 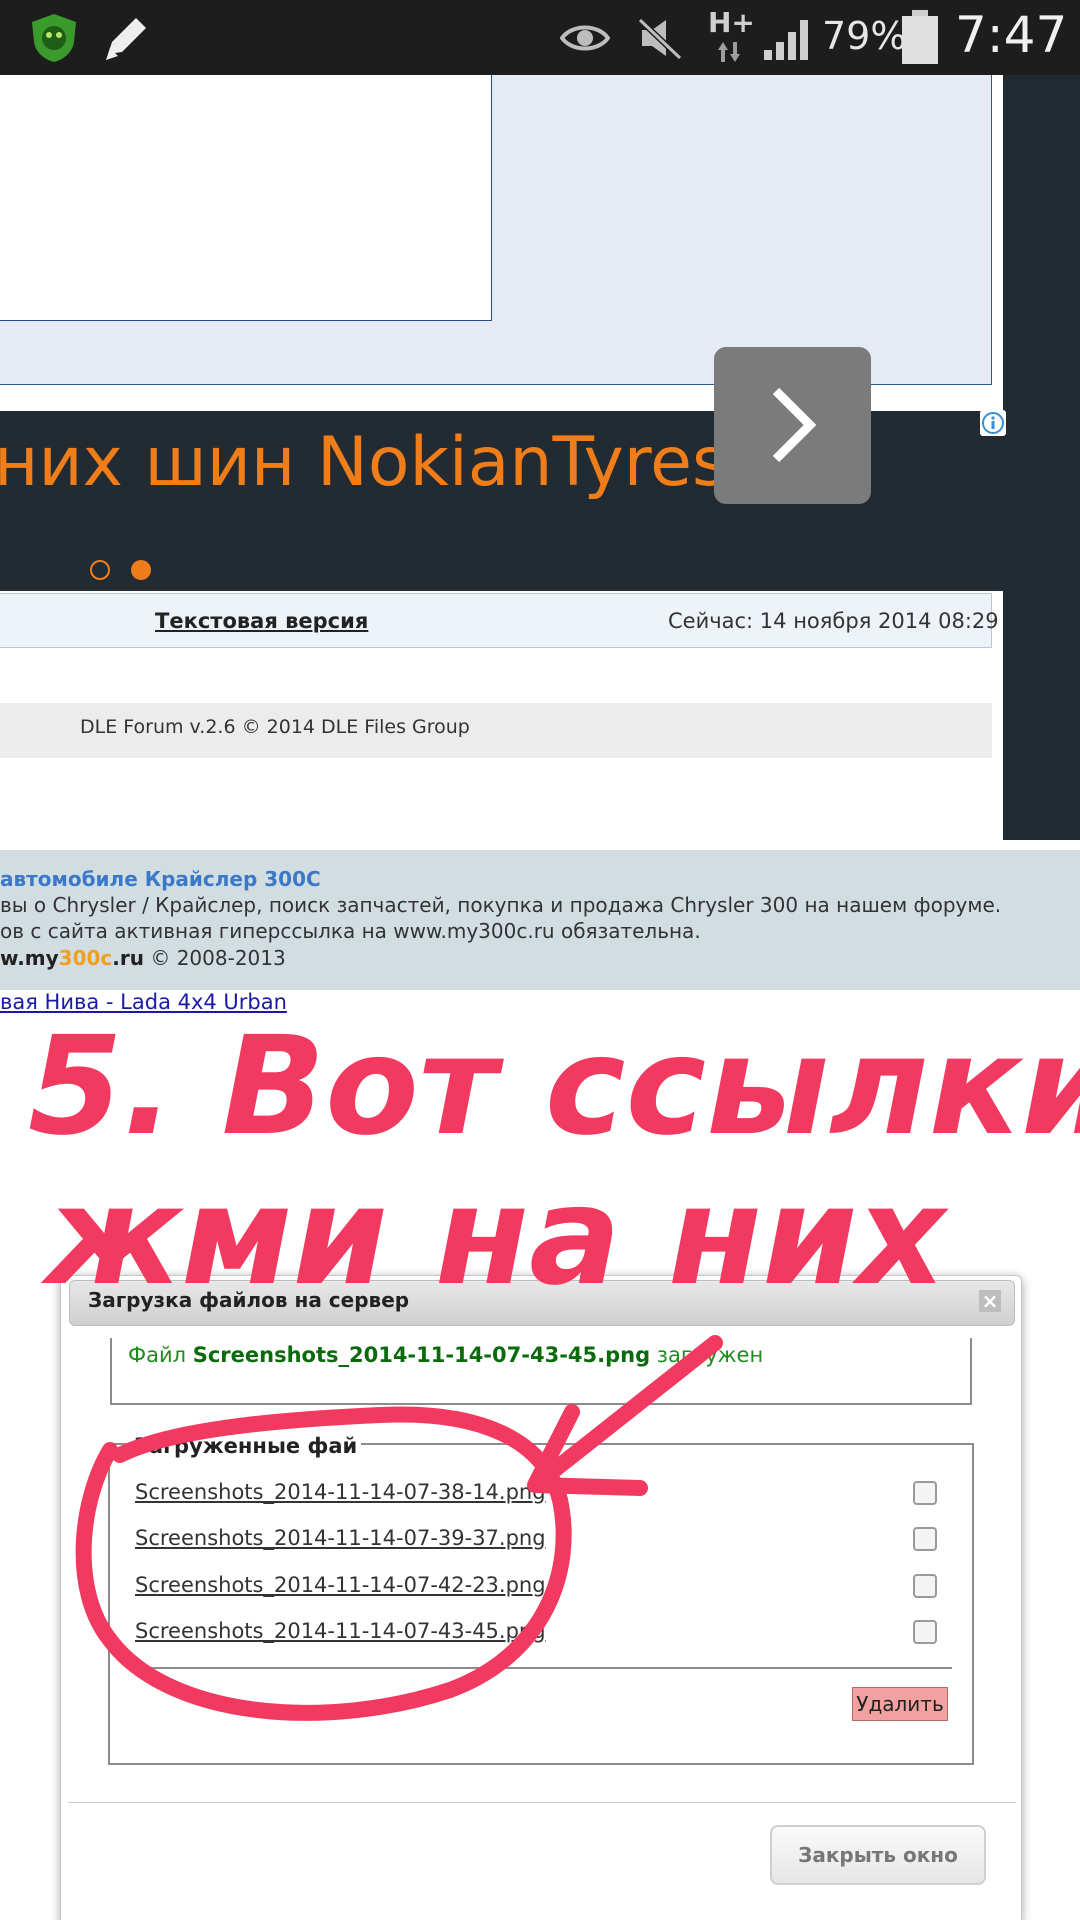 What do you see at coordinates (340, 1631) in the screenshot?
I see `file-link-4: Screenshots_2014-11-14-07-43-45.png` at bounding box center [340, 1631].